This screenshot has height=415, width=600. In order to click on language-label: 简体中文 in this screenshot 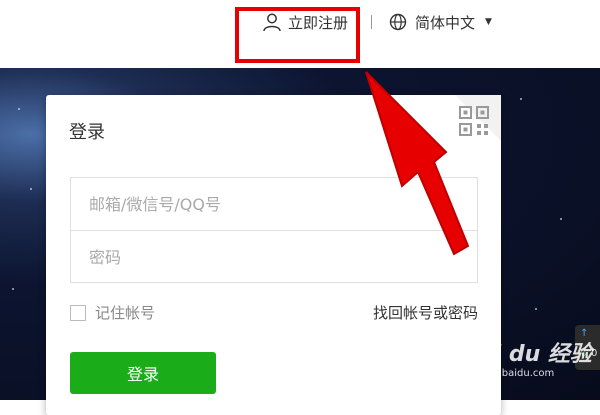, I will do `click(445, 22)`.